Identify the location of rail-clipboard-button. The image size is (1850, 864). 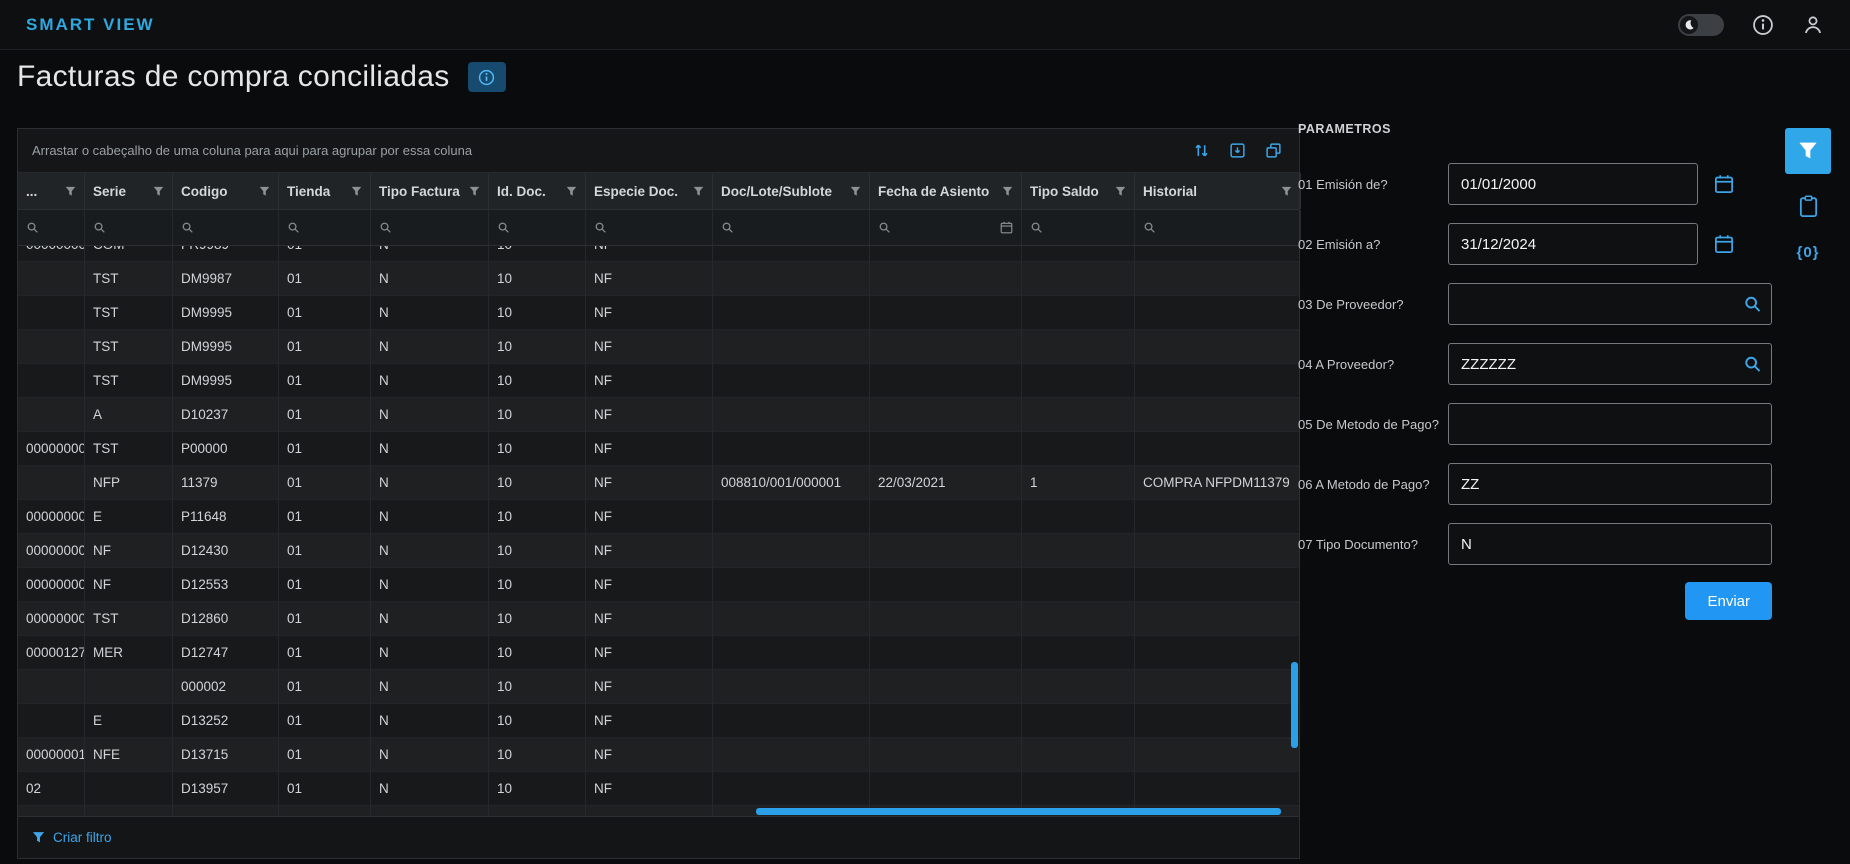
(1808, 206).